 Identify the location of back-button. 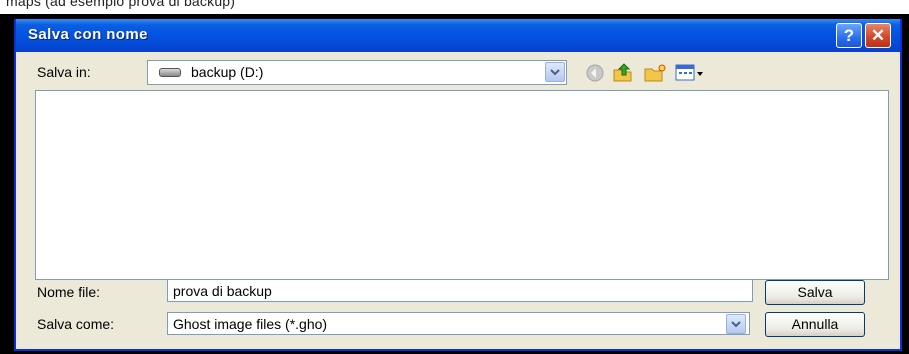
(595, 75).